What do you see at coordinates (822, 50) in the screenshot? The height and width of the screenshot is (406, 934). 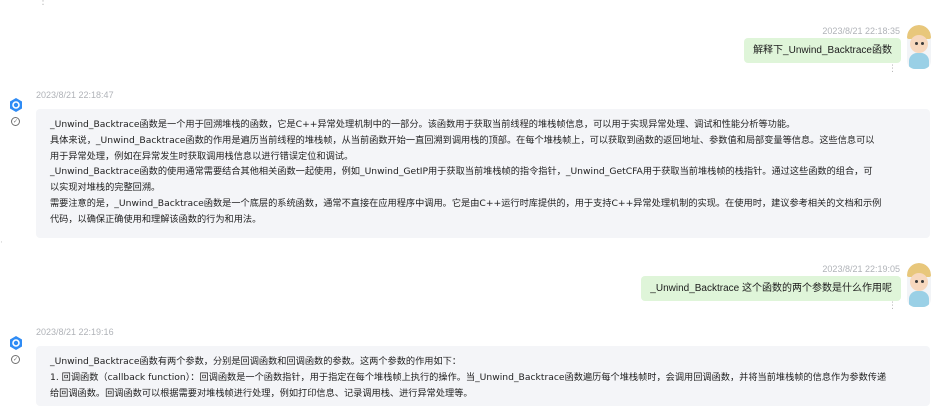 I see `user-message-bubble: 解释下_Unwind_Backtrace函数` at bounding box center [822, 50].